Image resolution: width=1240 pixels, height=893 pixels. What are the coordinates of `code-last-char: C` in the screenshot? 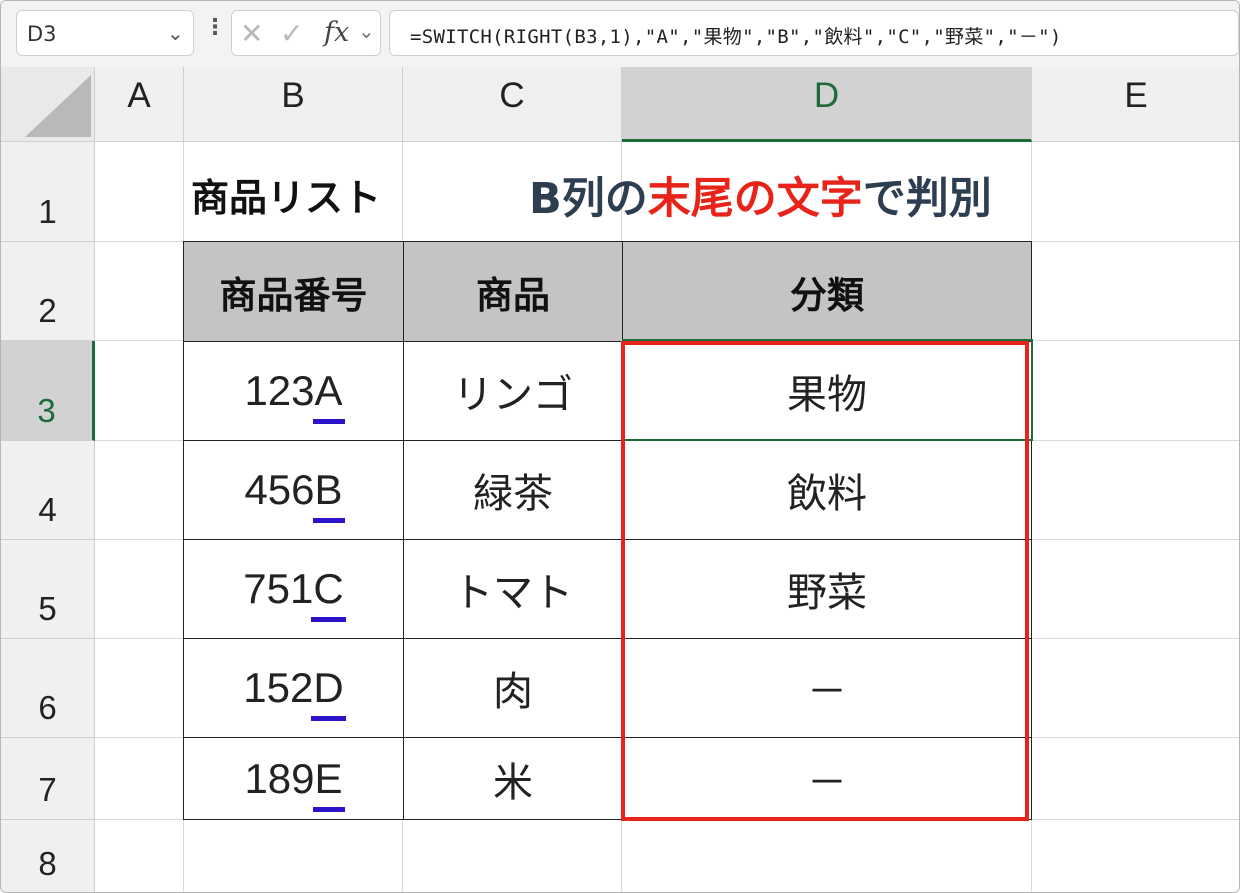 It's located at (329, 593).